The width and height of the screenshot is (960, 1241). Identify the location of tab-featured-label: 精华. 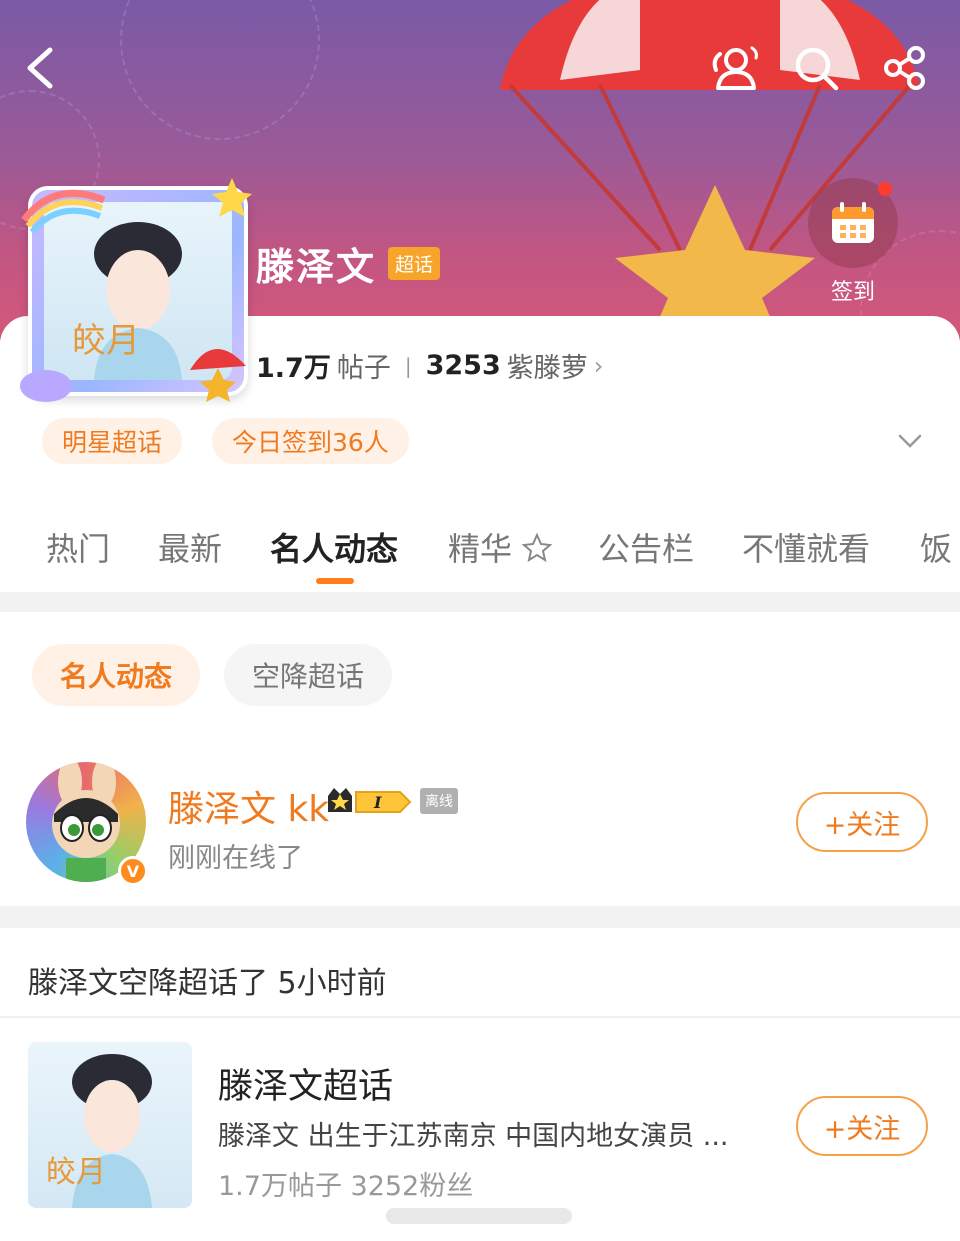
(480, 549).